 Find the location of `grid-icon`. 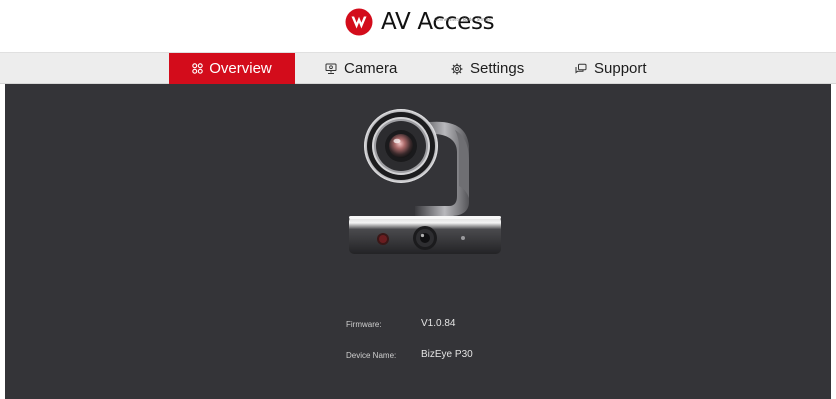

grid-icon is located at coordinates (197, 68).